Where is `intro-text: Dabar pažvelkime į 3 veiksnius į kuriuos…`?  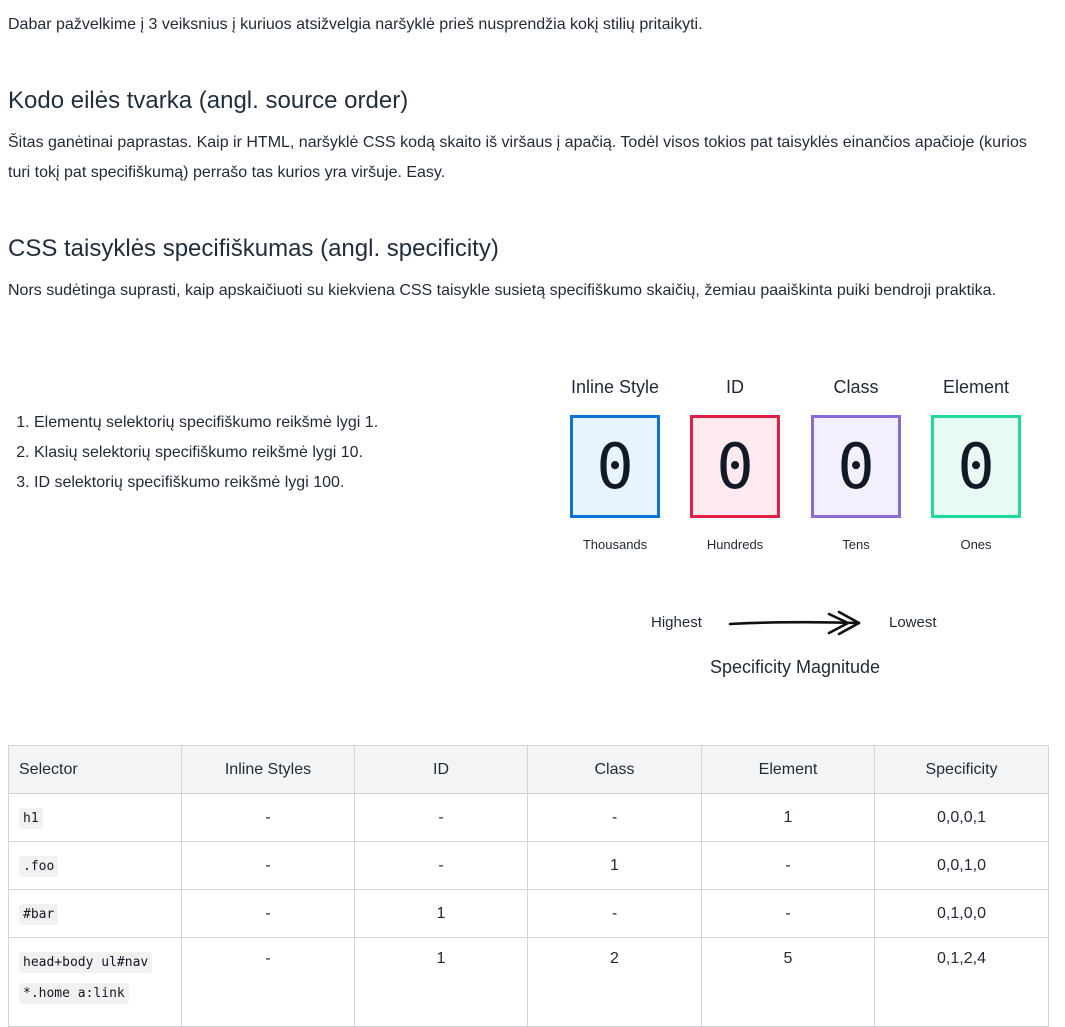
intro-text: Dabar pažvelkime į 3 veiksnius į kuriuos… is located at coordinates (355, 24).